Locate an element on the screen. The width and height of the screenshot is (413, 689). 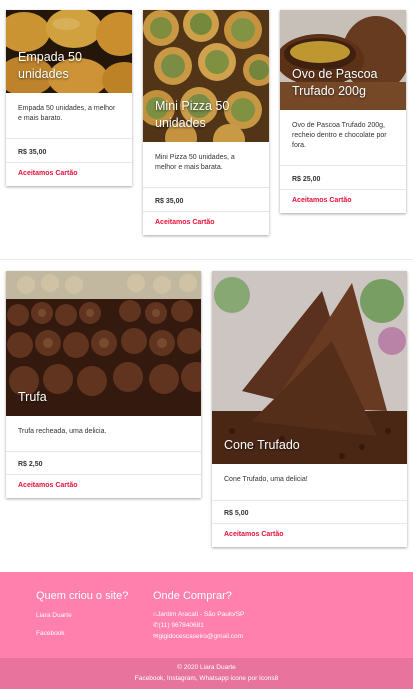
empada-photo: Empada 50 unidades is located at coordinates (69, 51).